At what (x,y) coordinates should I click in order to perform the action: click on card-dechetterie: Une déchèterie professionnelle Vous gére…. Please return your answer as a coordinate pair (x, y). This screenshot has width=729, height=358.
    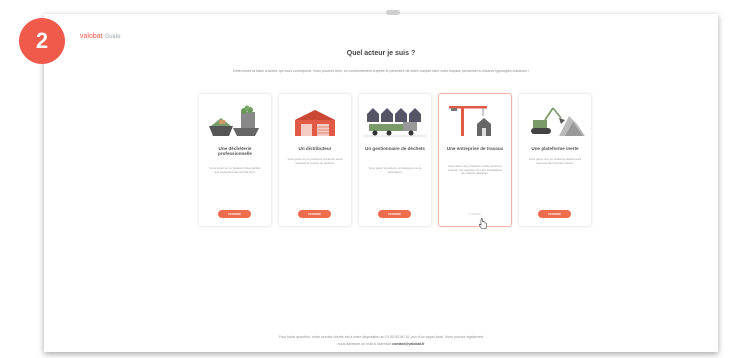
    Looking at the image, I should click on (235, 160).